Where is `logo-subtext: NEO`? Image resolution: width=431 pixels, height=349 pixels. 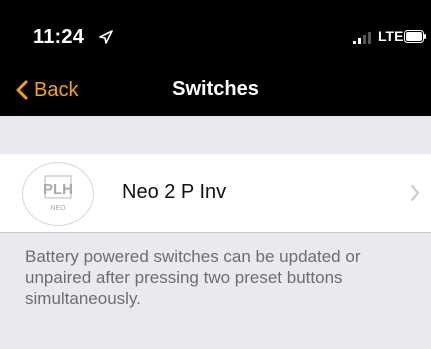 logo-subtext: NEO is located at coordinates (58, 208).